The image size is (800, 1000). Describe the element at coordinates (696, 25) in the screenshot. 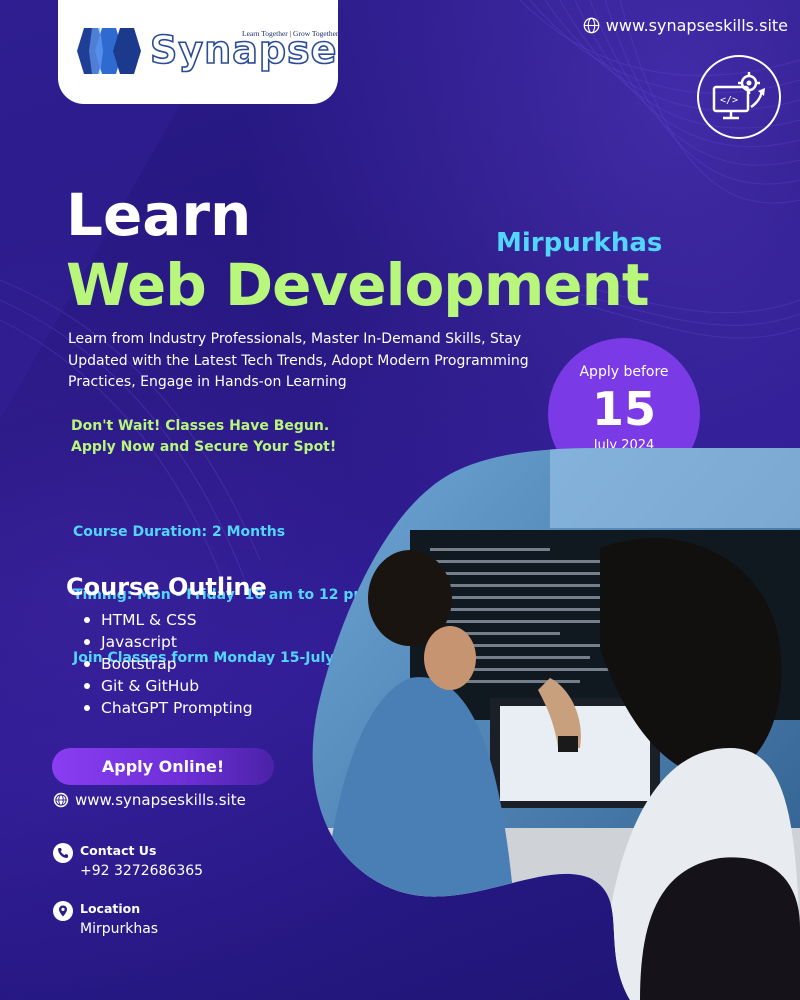

I see `header-website-text: www.synapseskills.site` at that location.